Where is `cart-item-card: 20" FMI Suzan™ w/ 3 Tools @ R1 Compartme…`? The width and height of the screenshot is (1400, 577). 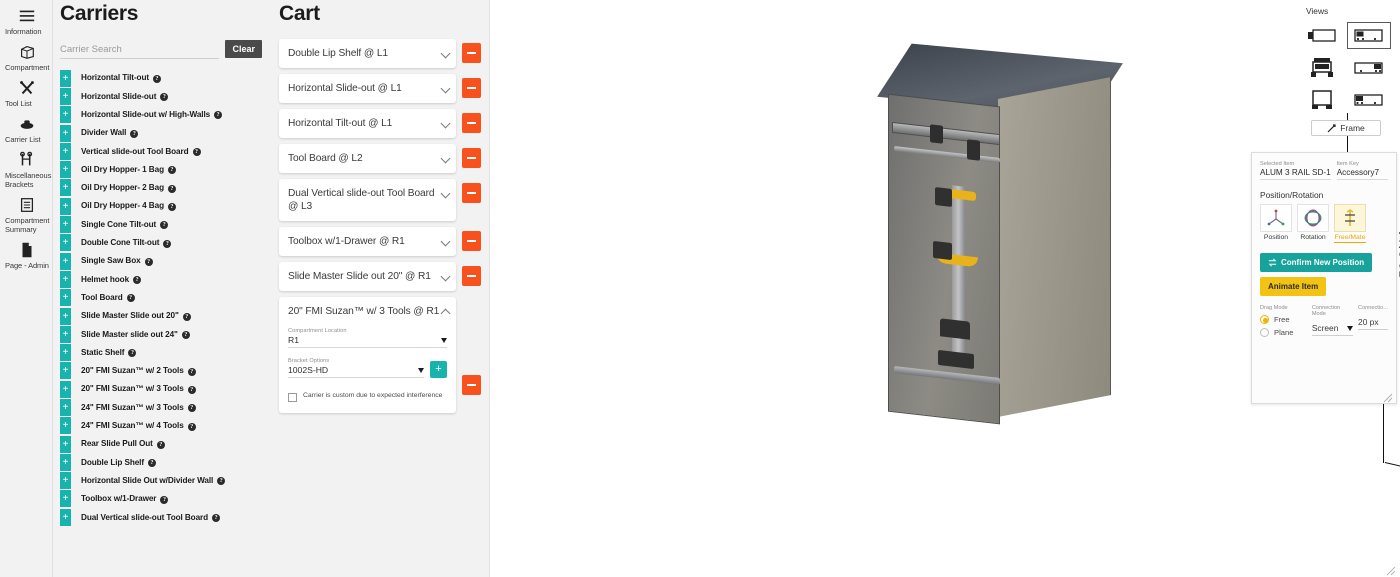 cart-item-card: 20" FMI Suzan™ w/ 3 Tools @ R1 Compartme… is located at coordinates (367, 355).